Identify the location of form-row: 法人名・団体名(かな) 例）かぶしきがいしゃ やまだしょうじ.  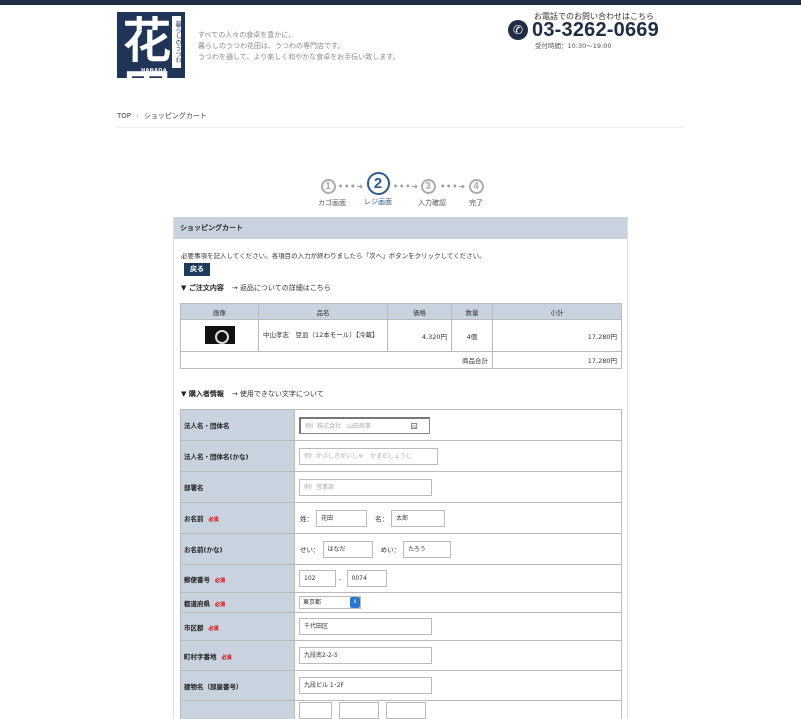
(401, 456).